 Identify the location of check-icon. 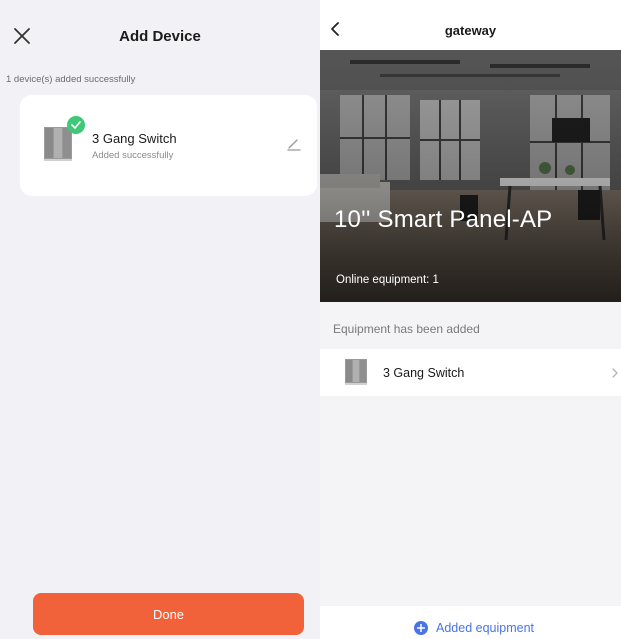
(76, 125).